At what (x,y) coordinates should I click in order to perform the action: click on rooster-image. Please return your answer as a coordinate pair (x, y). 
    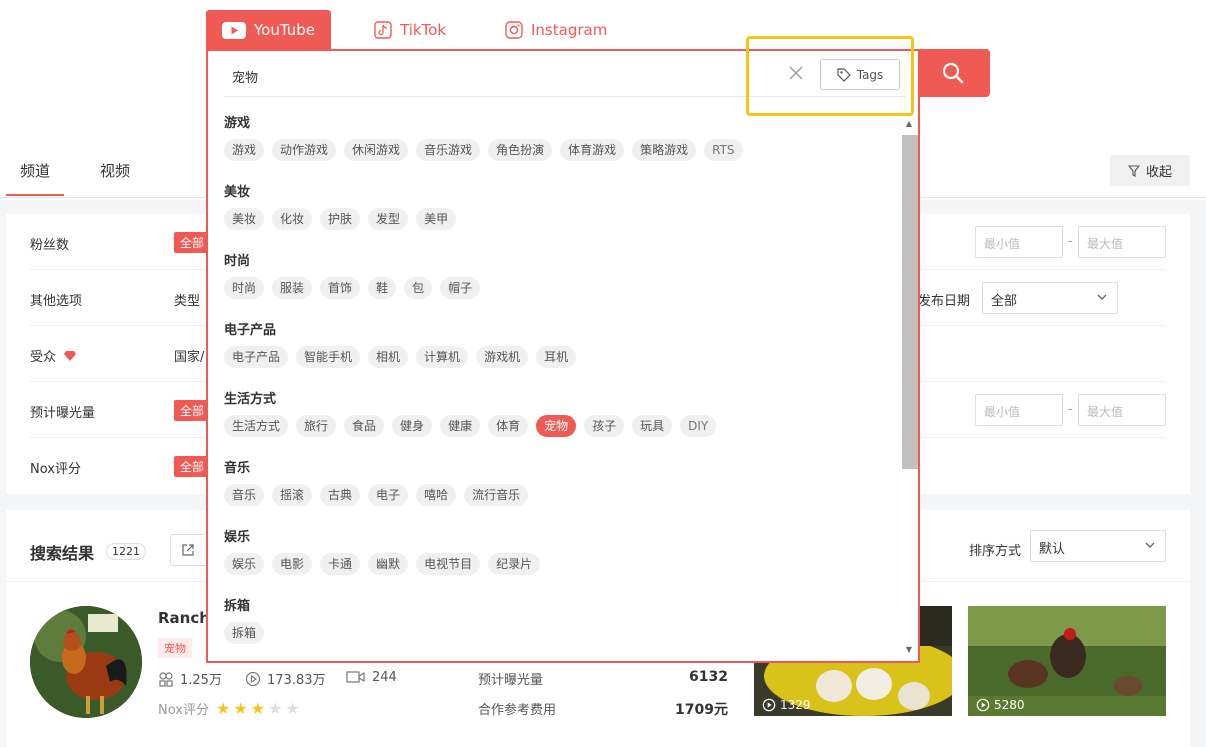
    Looking at the image, I should click on (86, 662).